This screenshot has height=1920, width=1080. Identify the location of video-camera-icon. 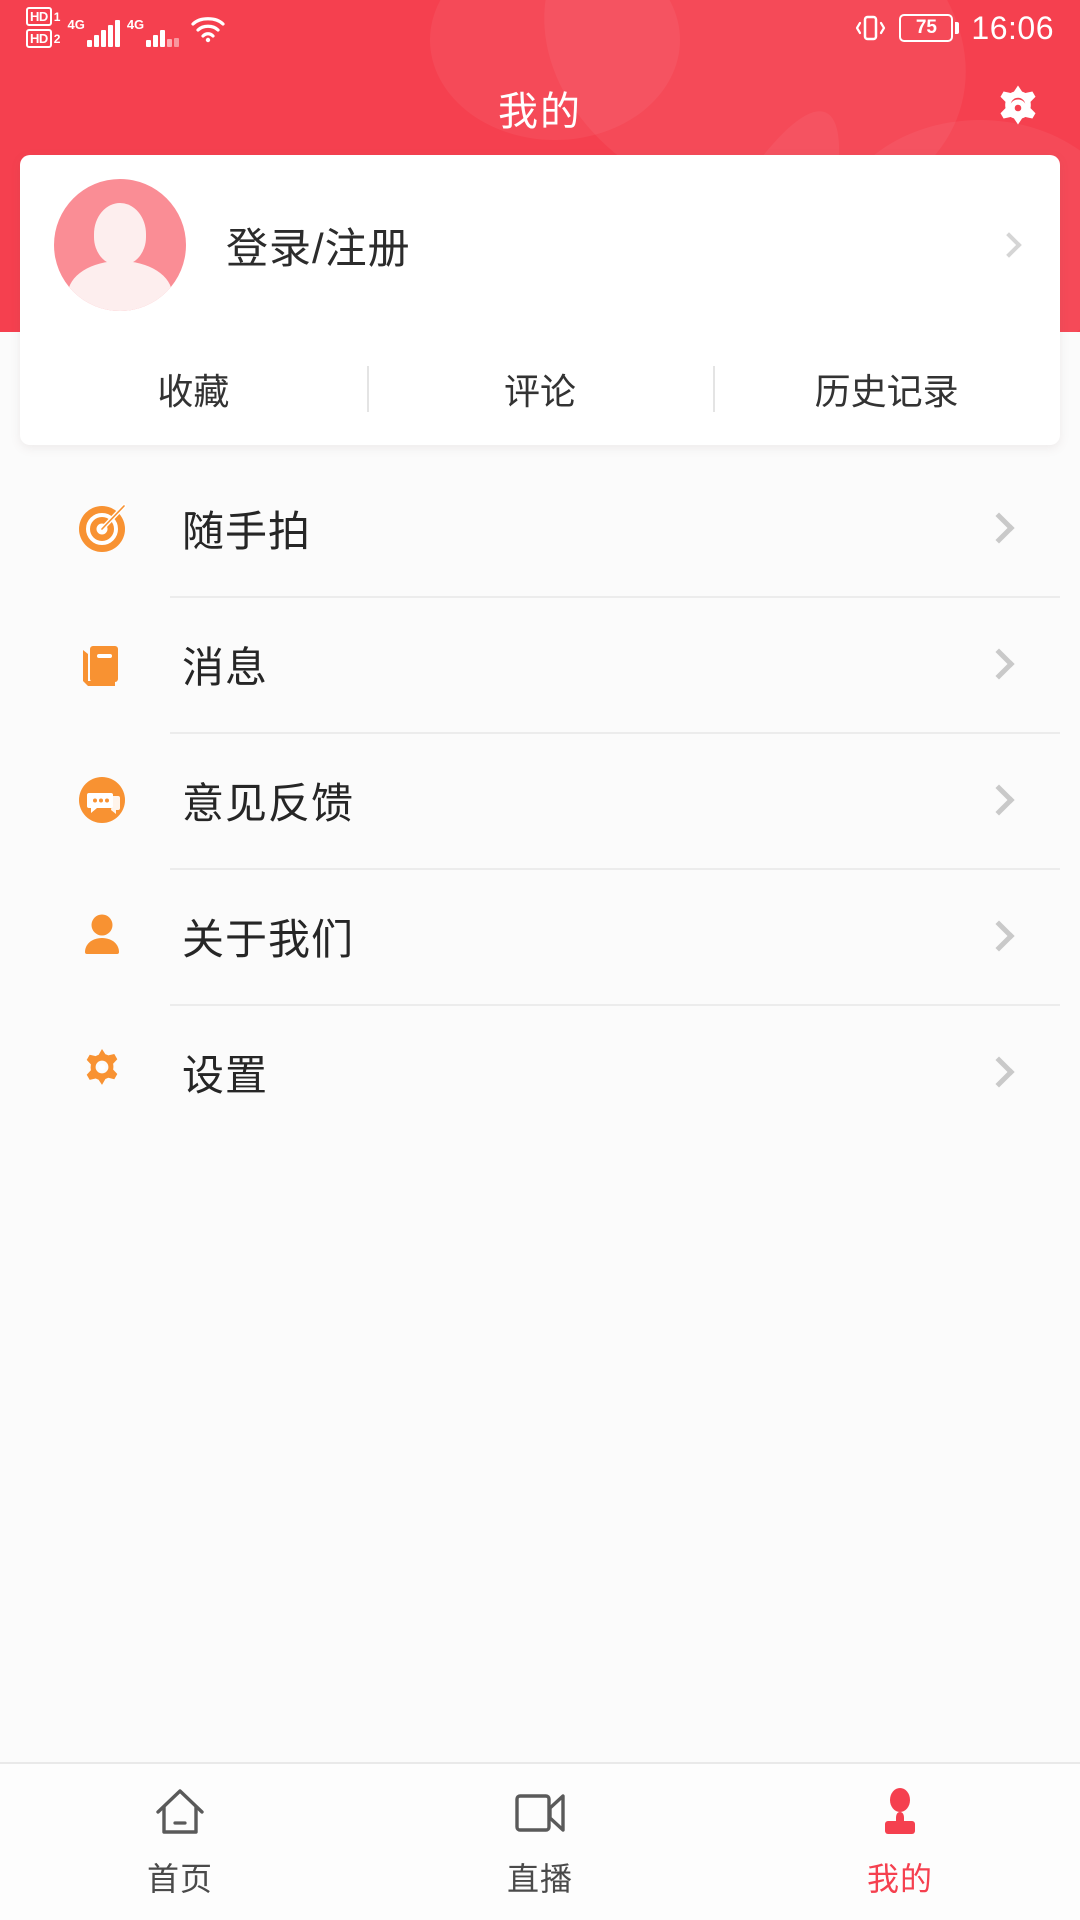
(540, 1813).